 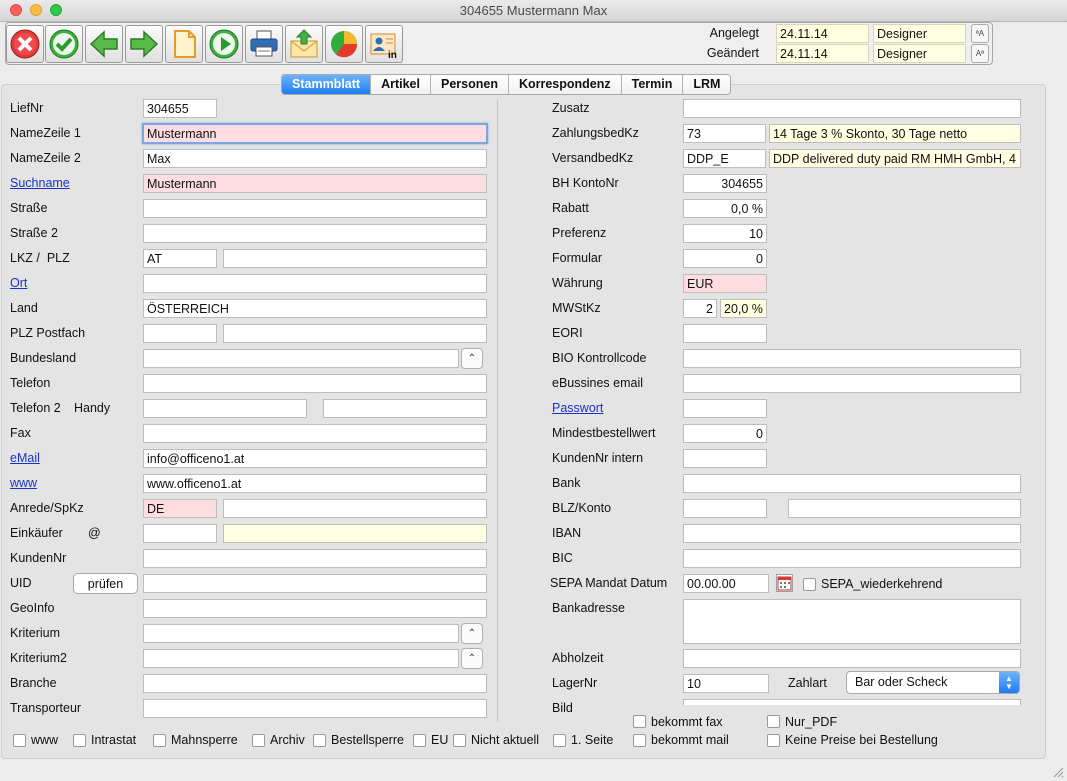 I want to click on send-mail-button, so click(x=304, y=44).